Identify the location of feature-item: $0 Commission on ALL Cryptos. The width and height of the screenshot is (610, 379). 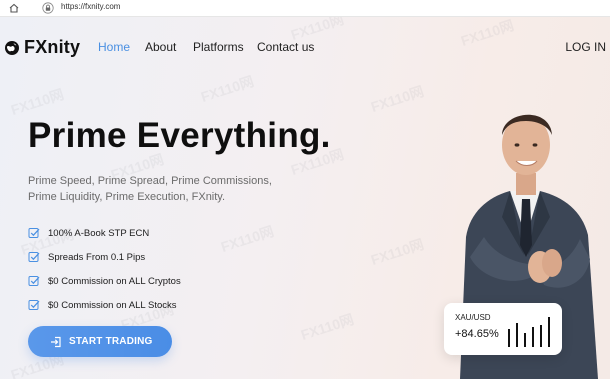
(104, 281).